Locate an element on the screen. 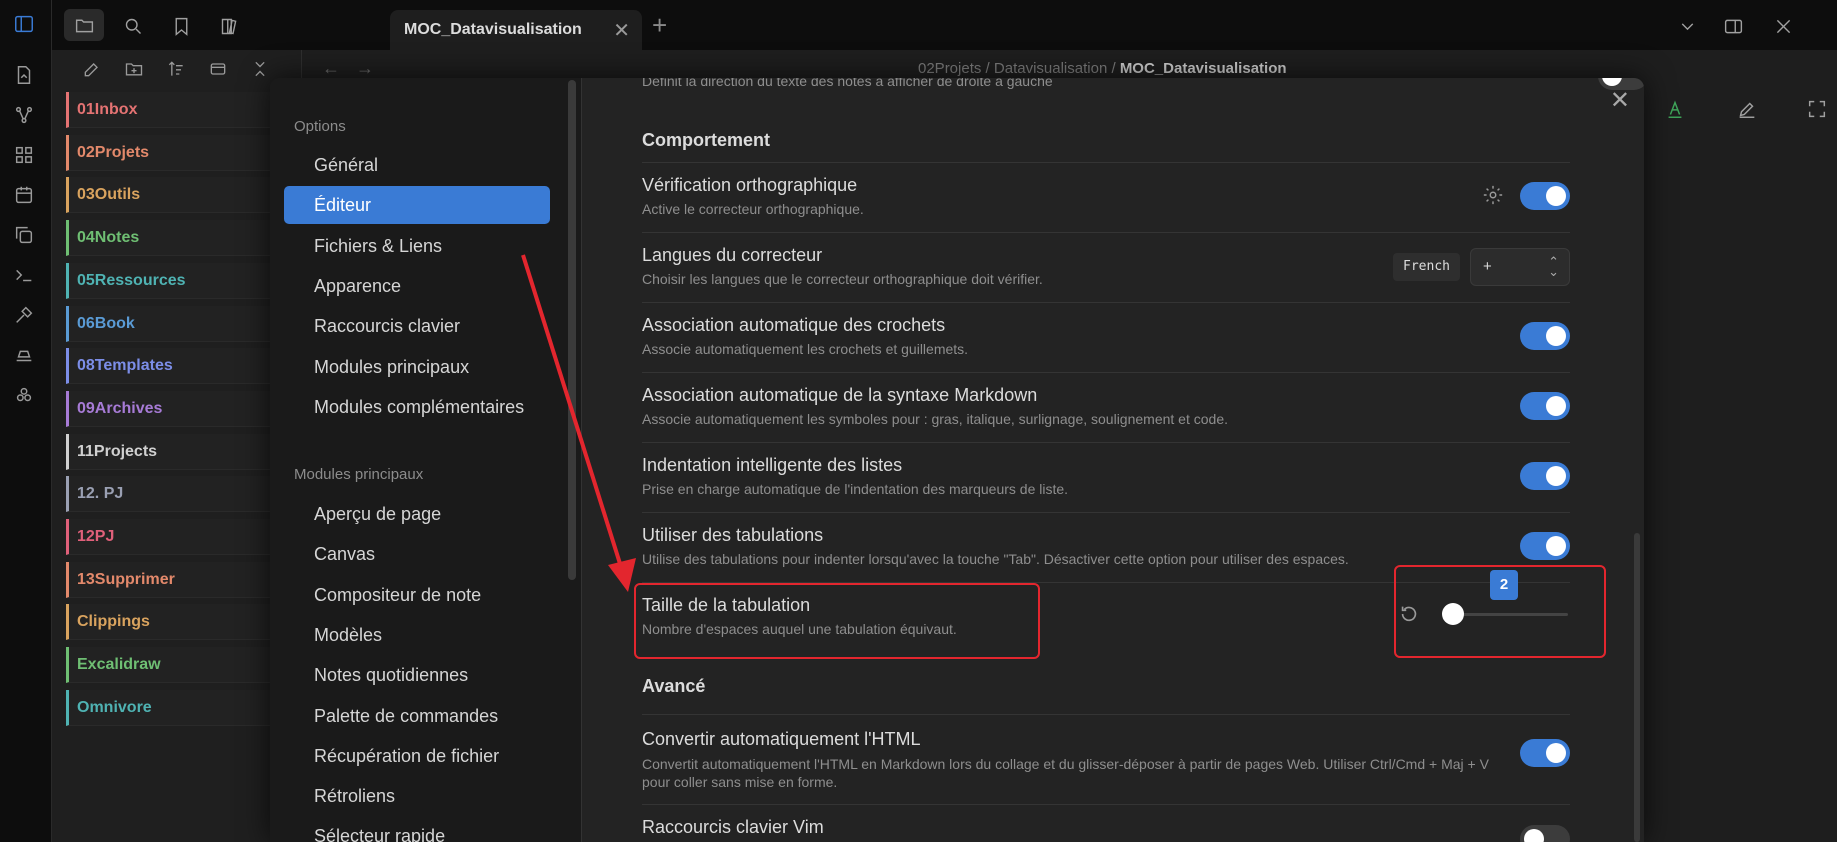 Image resolution: width=1837 pixels, height=842 pixels. language-tag: French is located at coordinates (1426, 267).